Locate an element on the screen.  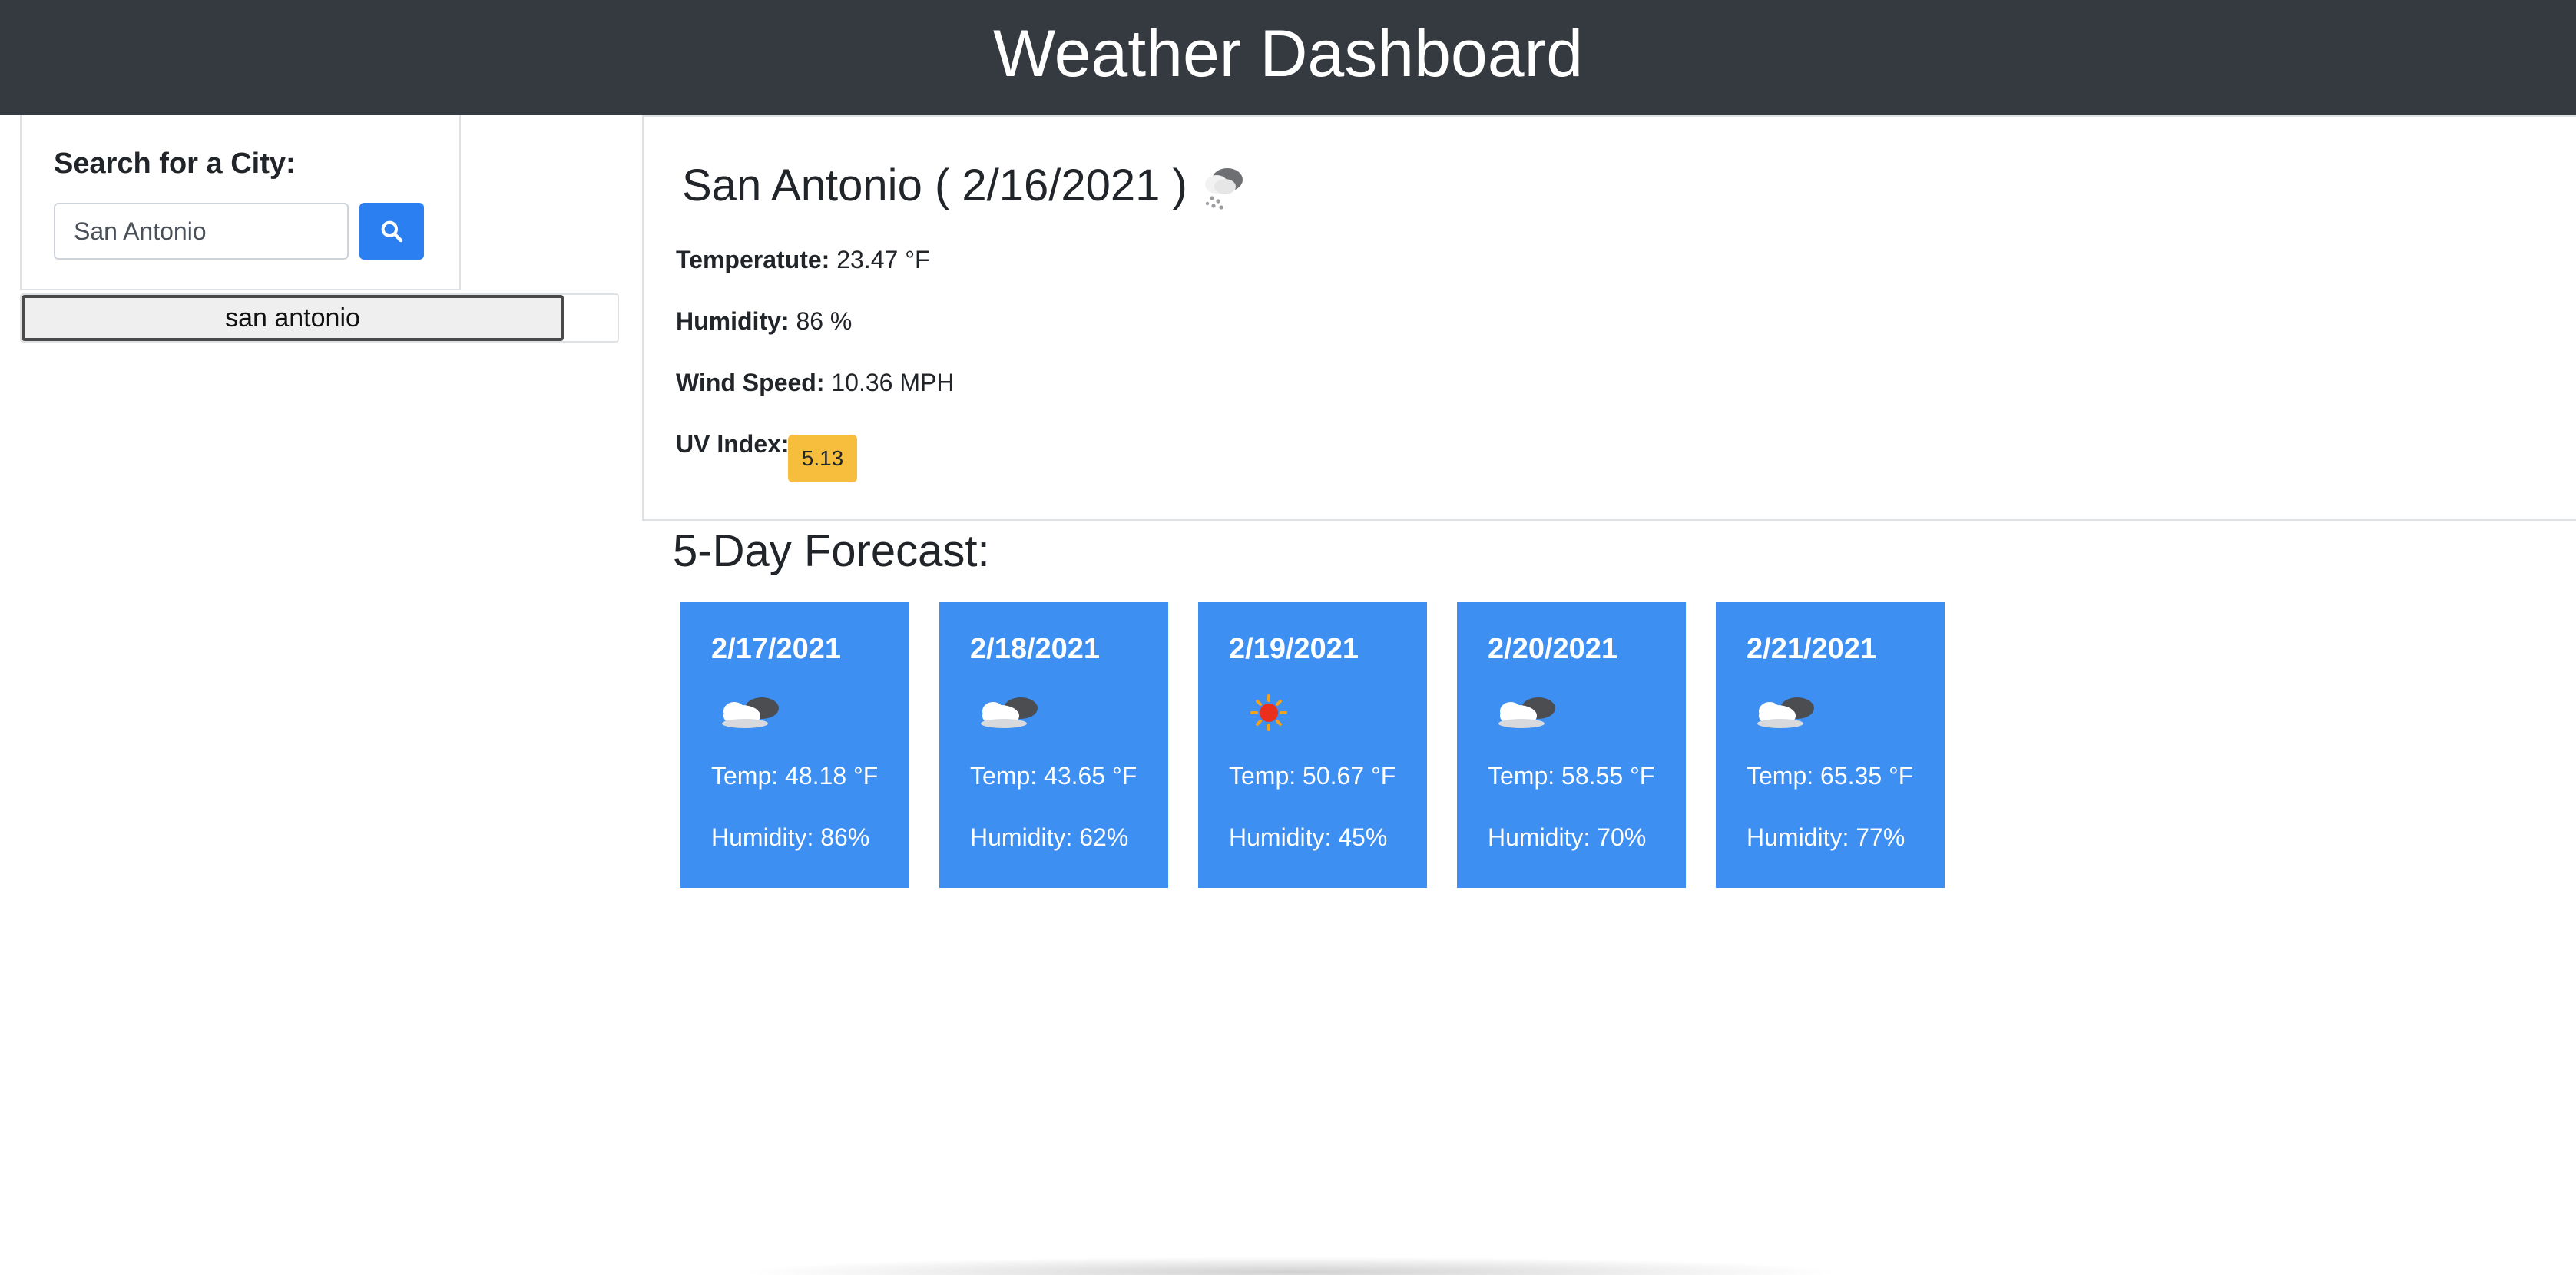
uv-index-label: UV Index: is located at coordinates (733, 444).